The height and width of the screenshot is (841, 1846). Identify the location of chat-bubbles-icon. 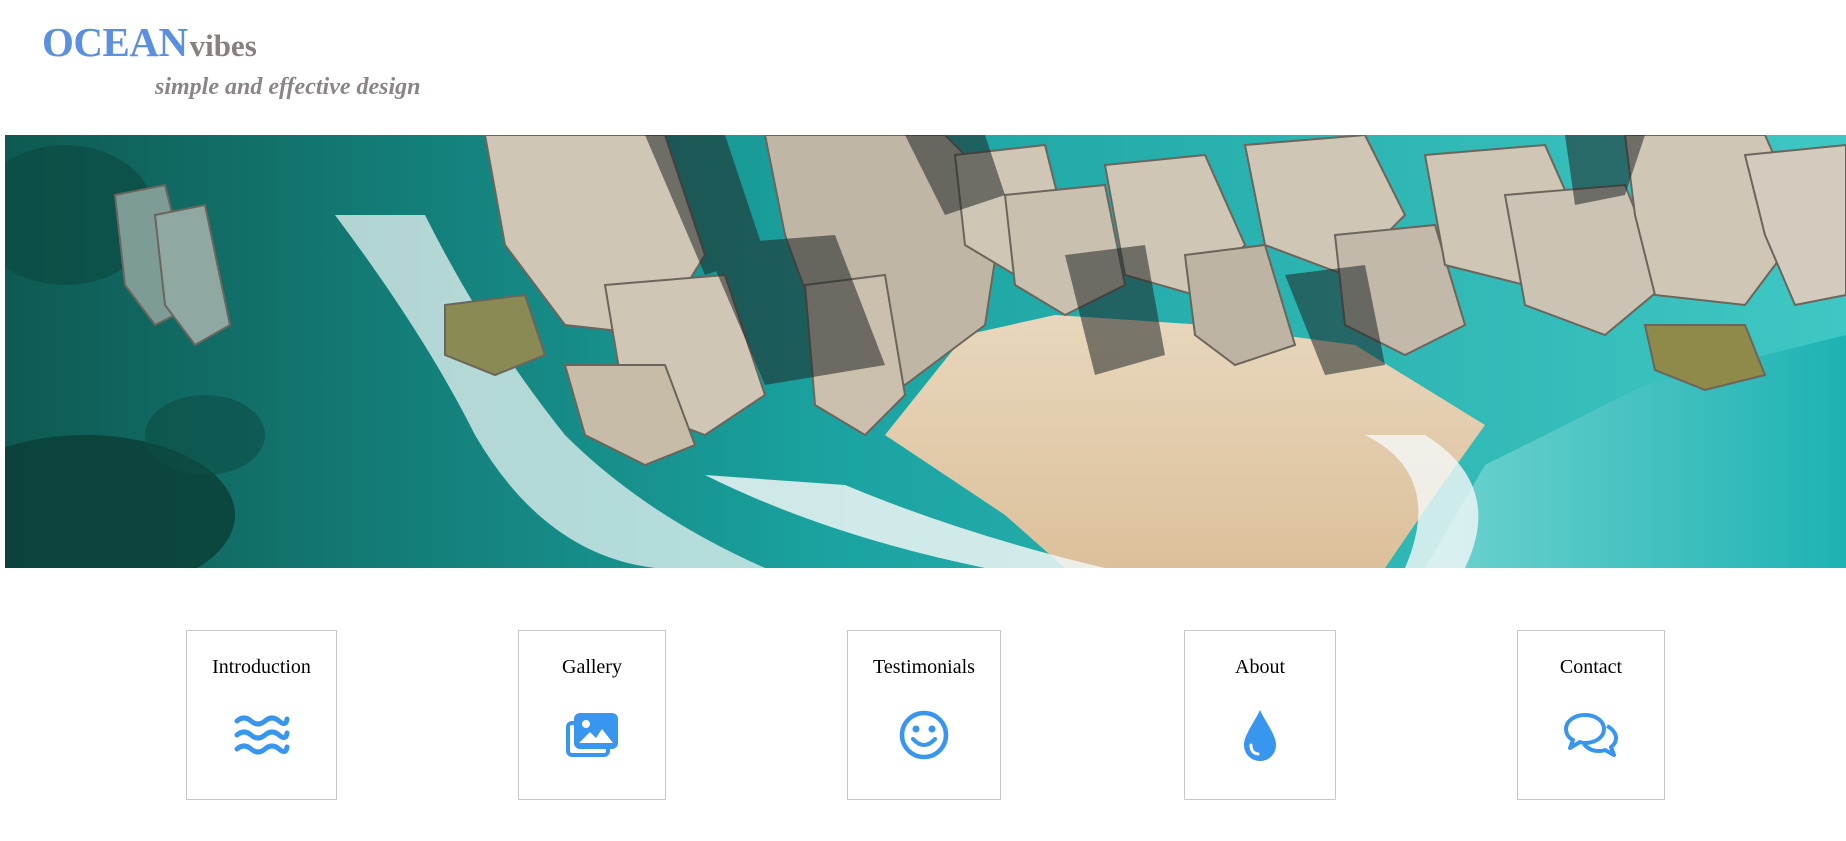
(1591, 735).